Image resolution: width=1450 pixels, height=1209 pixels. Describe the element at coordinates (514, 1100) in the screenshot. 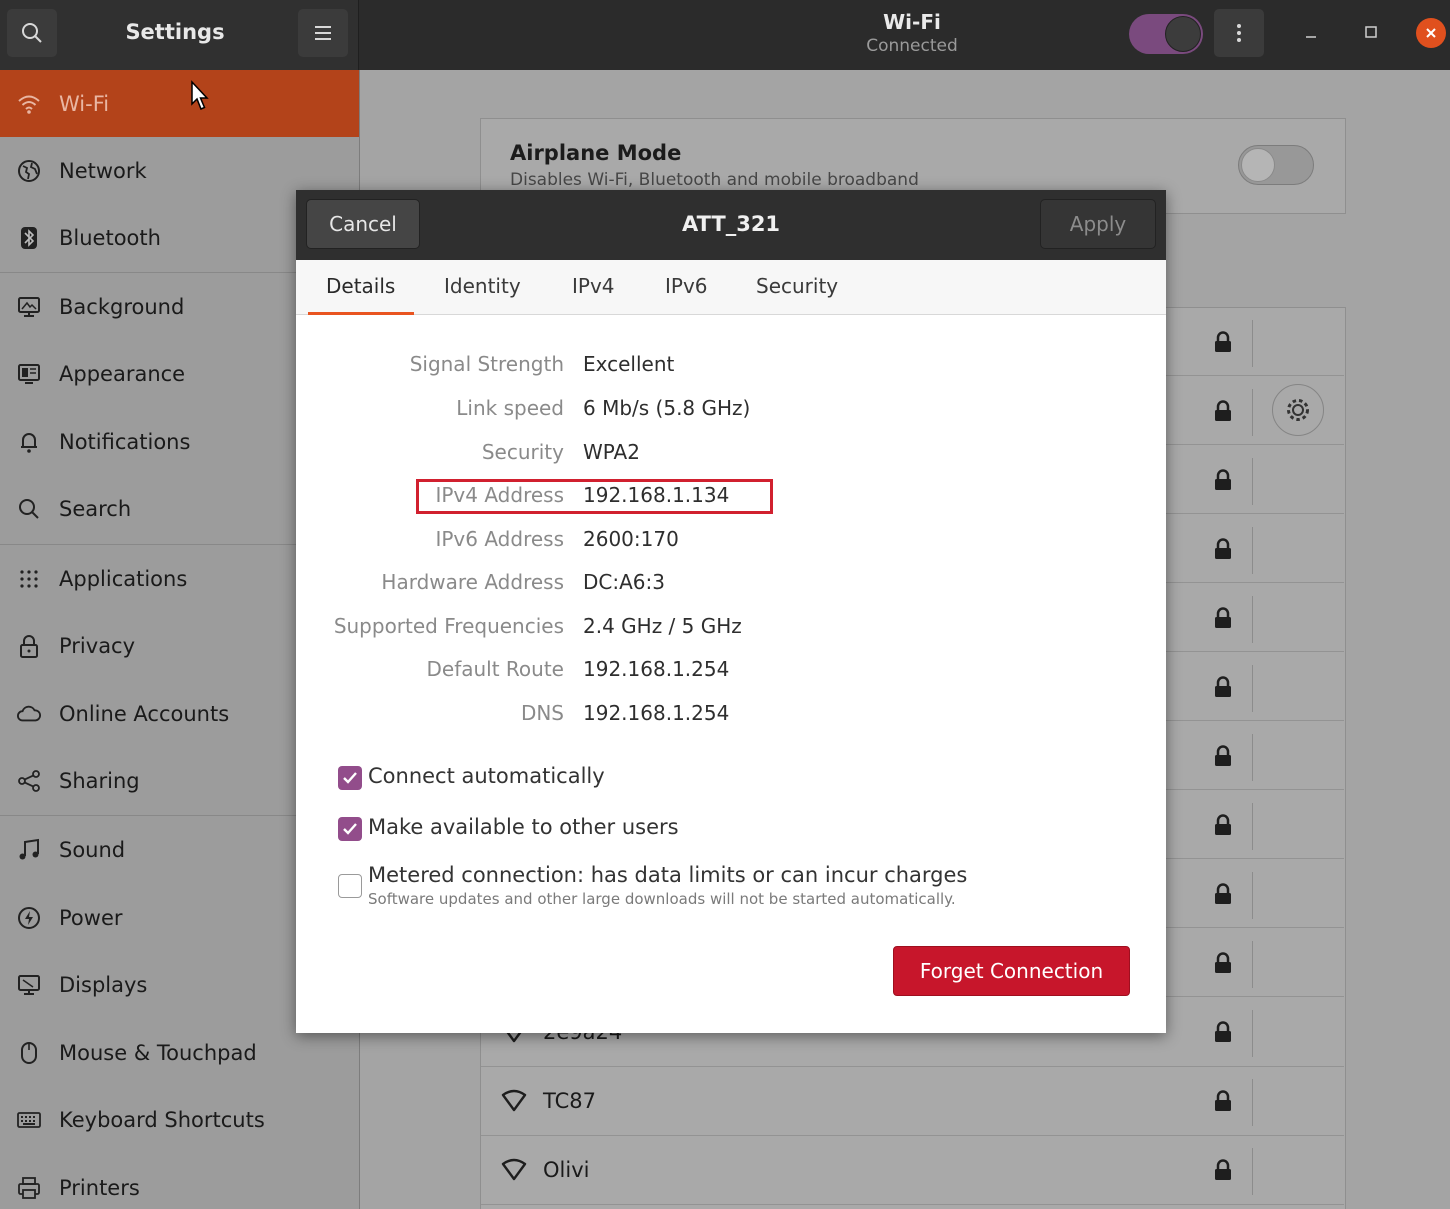

I see `wifi-signal-icon` at that location.